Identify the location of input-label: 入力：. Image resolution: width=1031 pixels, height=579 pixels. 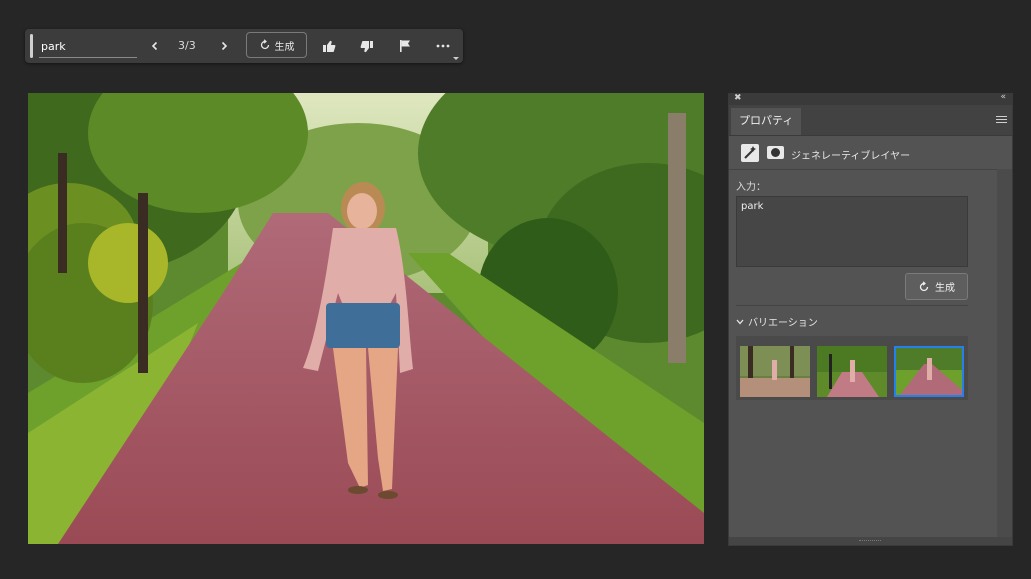
(751, 187).